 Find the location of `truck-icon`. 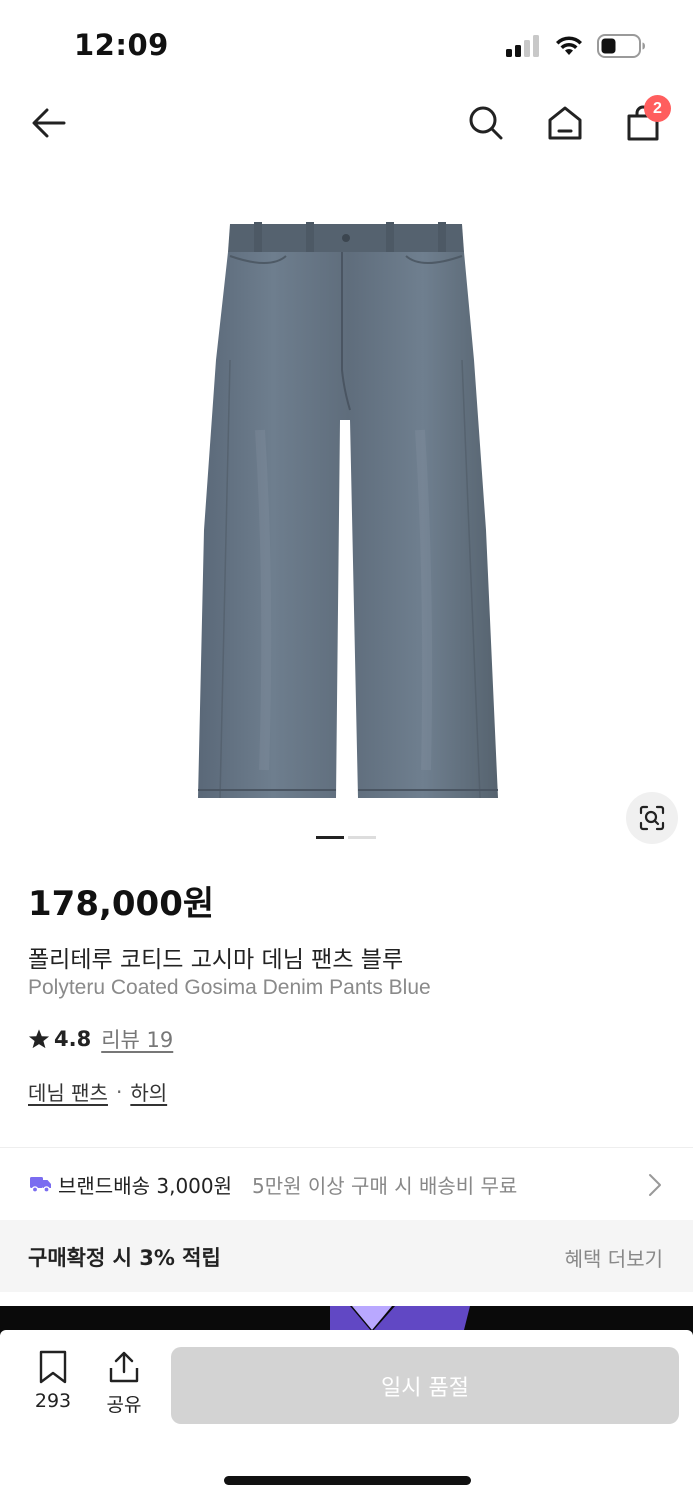

truck-icon is located at coordinates (40, 1185).